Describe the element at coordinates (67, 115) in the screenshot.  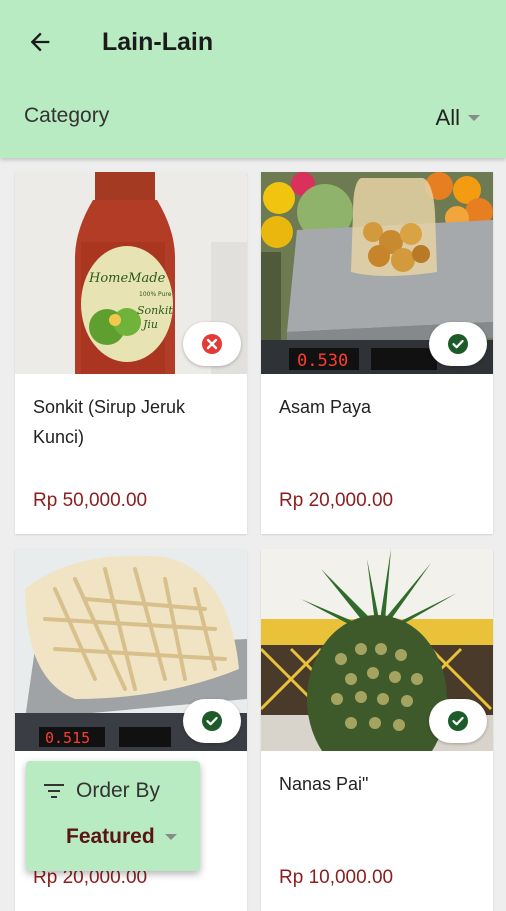
I see `category-label: Category` at that location.